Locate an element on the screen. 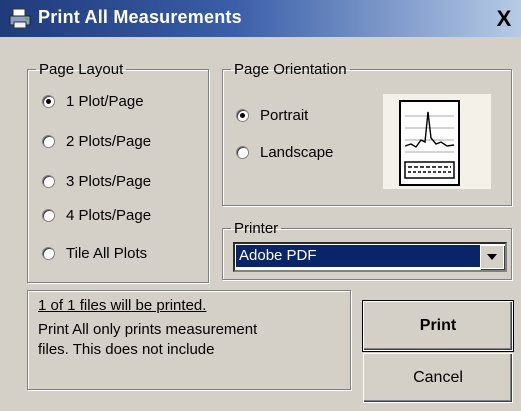 The image size is (521, 411). orientation-label: Portrait is located at coordinates (284, 115).